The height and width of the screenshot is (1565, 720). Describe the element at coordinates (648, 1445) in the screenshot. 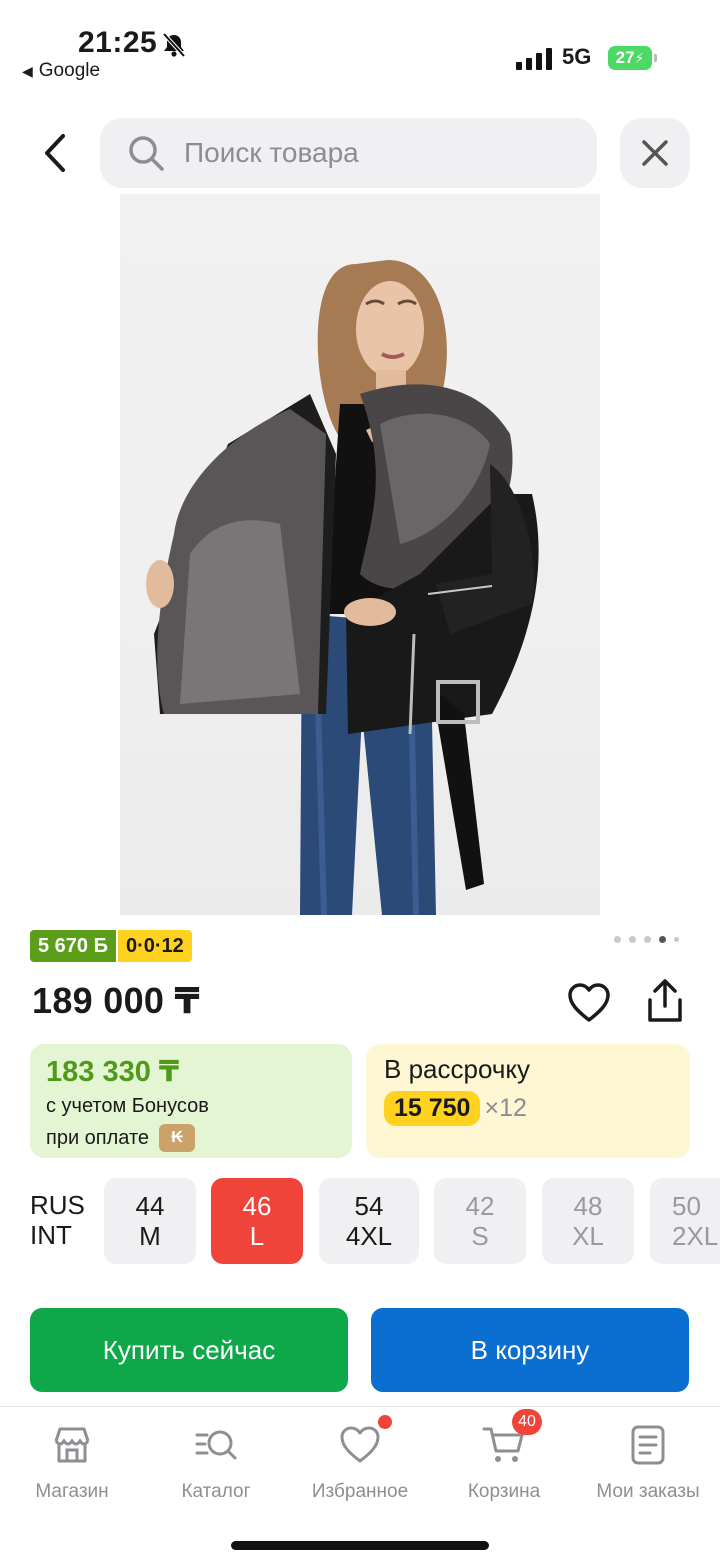

I see `orders-icon` at that location.